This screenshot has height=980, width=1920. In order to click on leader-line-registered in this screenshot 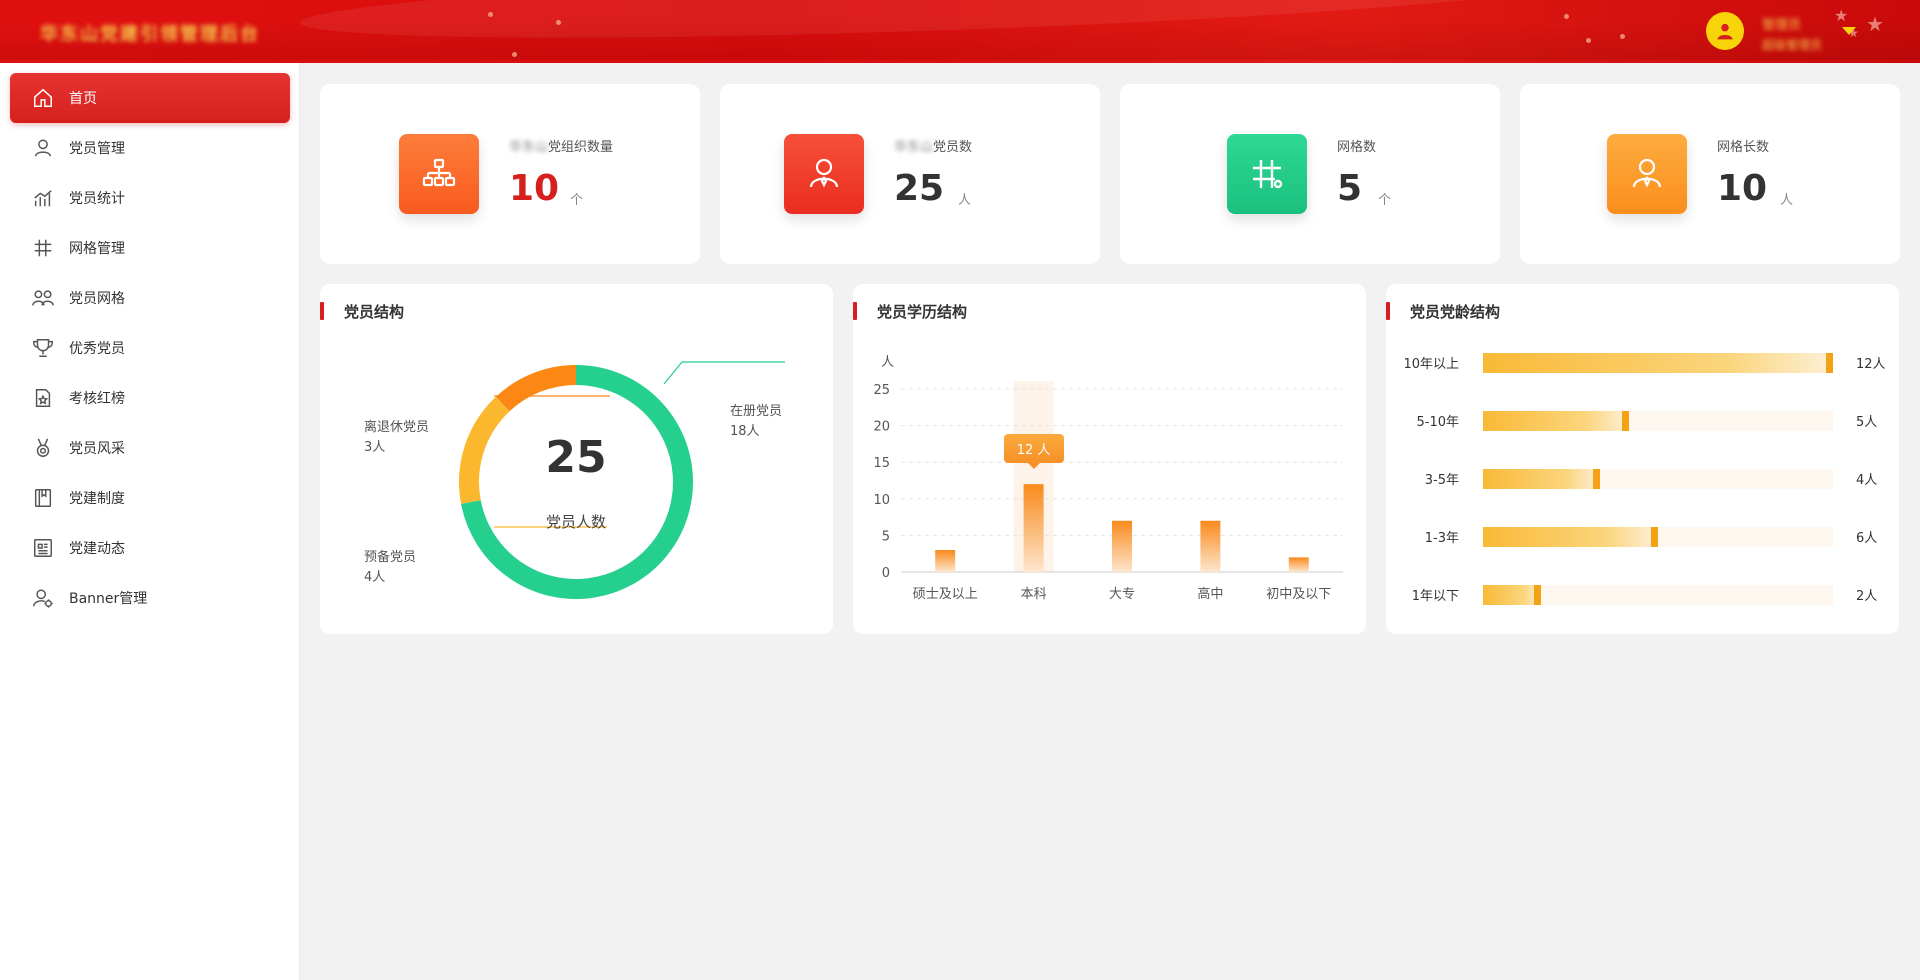, I will do `click(724, 373)`.